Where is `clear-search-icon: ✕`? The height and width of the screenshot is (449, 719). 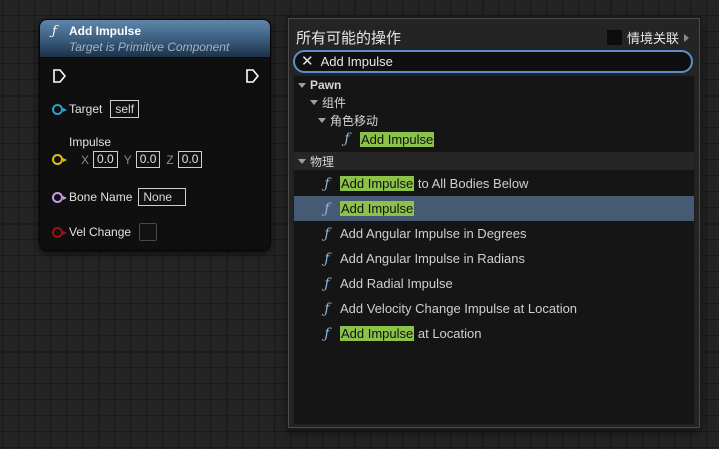 clear-search-icon: ✕ is located at coordinates (307, 61).